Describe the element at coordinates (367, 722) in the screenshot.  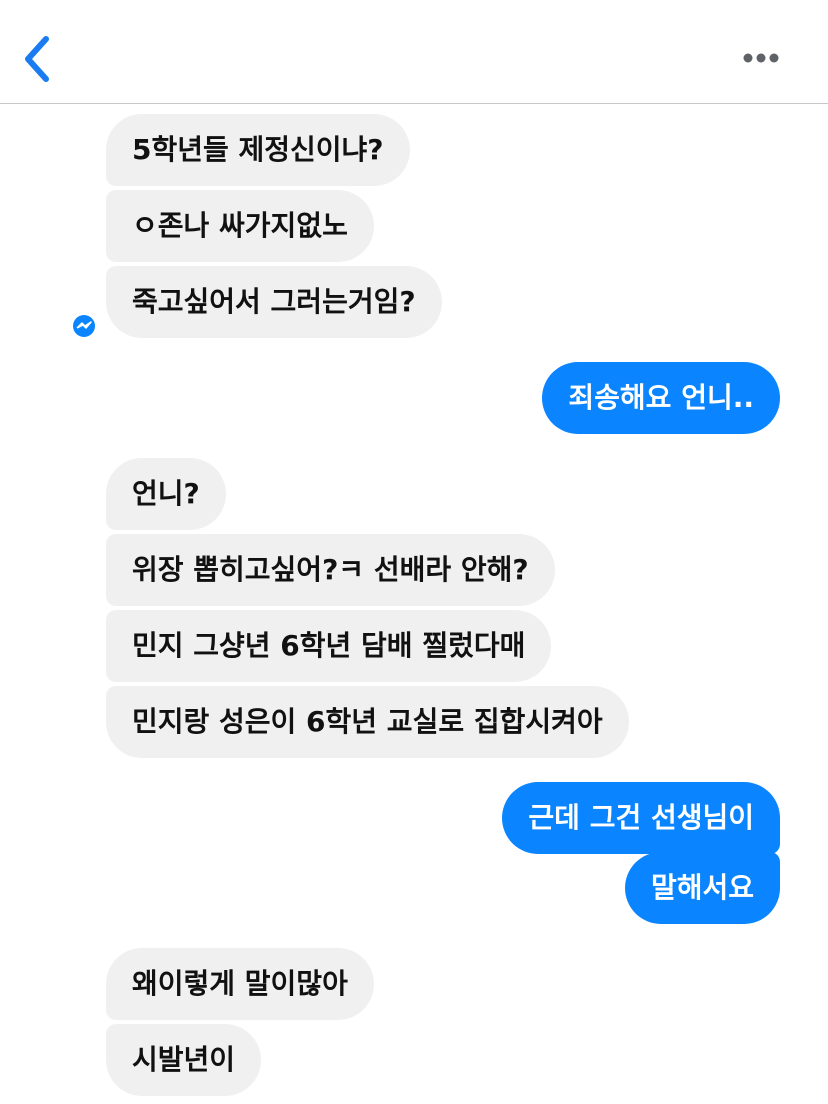
I see `incoming-message: 민지랑 성은이 6학년 교실로 집합시켜아` at that location.